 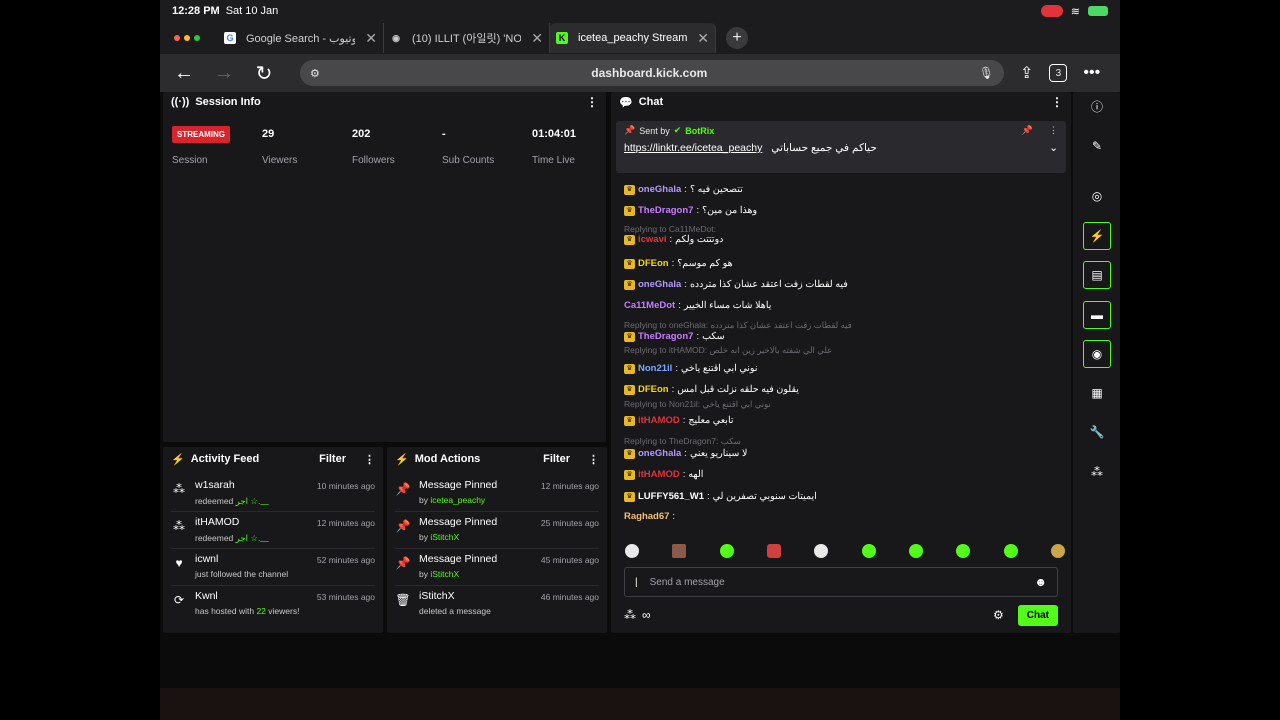 What do you see at coordinates (252, 596) in the screenshot?
I see `activity-user: Kwnl` at bounding box center [252, 596].